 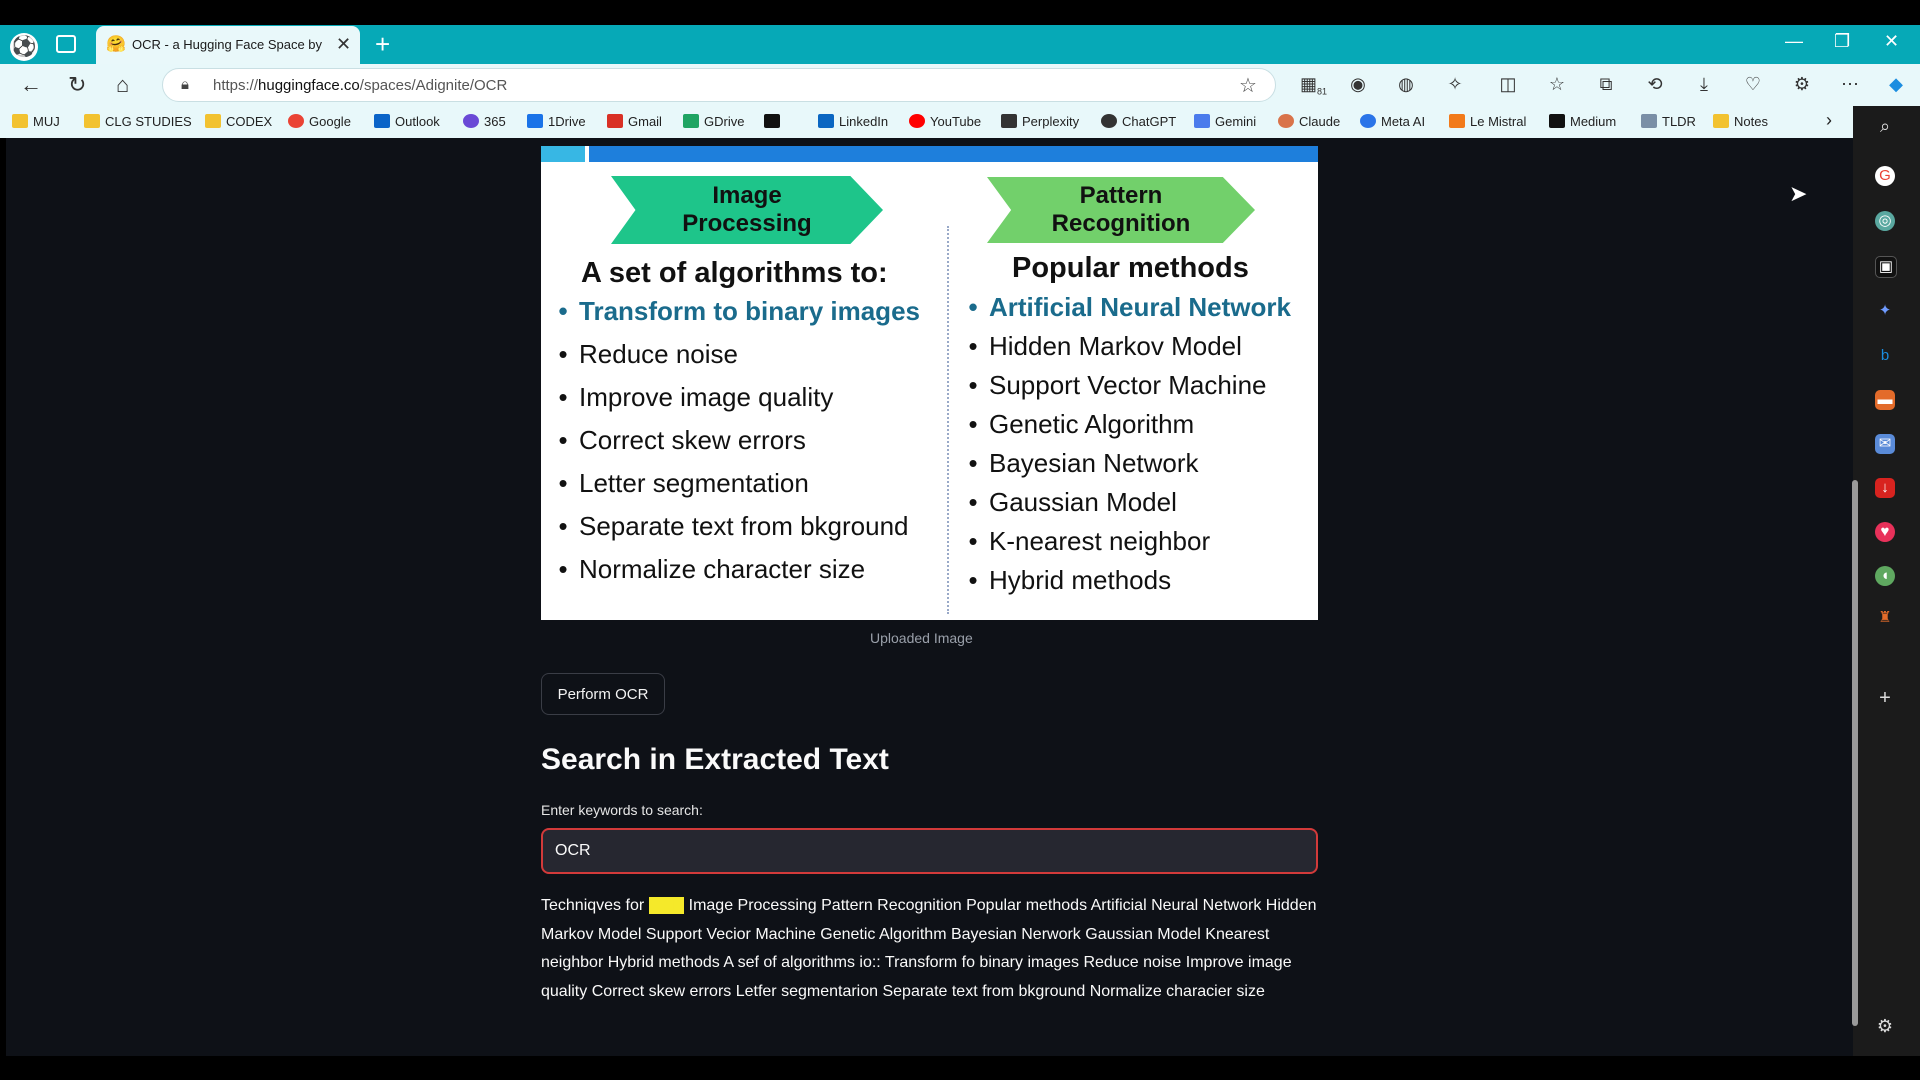 What do you see at coordinates (1885, 1026) in the screenshot?
I see `sidebar-settings-gear-icon: ⚙` at bounding box center [1885, 1026].